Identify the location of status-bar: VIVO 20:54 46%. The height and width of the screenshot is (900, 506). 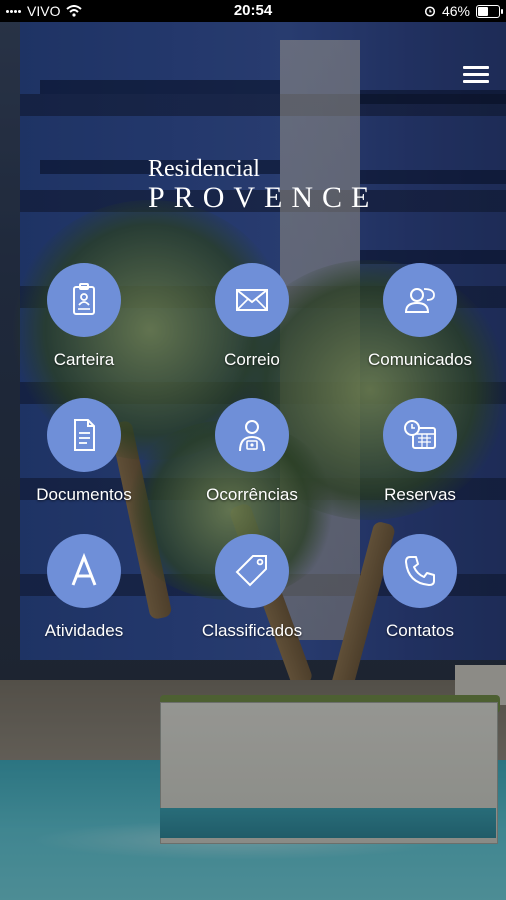
(253, 11).